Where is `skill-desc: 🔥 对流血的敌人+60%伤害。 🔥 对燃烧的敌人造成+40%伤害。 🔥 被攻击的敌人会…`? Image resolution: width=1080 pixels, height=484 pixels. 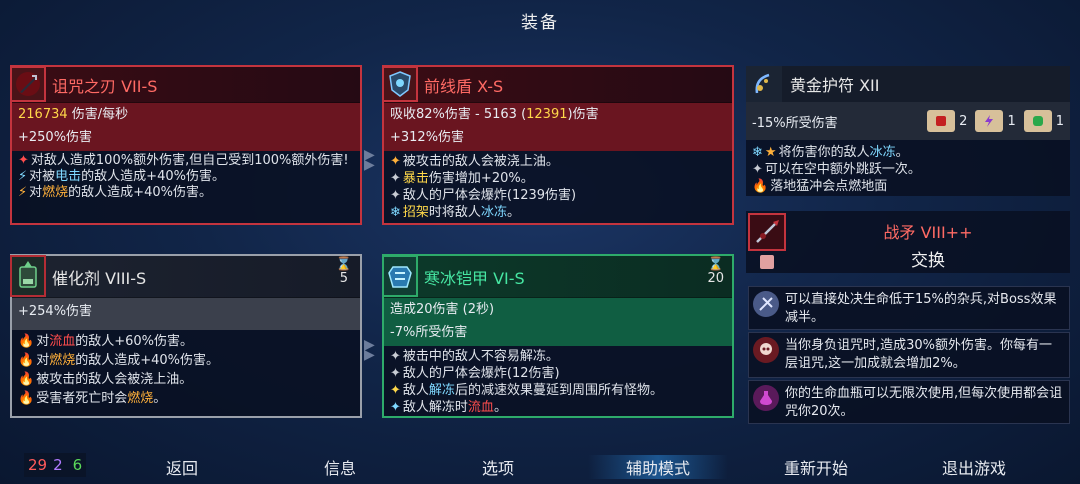 skill-desc: 🔥 对流血的敌人+60%伤害。 🔥 对燃烧的敌人造成+40%伤害。 🔥 被攻击的敌人会… is located at coordinates (186, 372).